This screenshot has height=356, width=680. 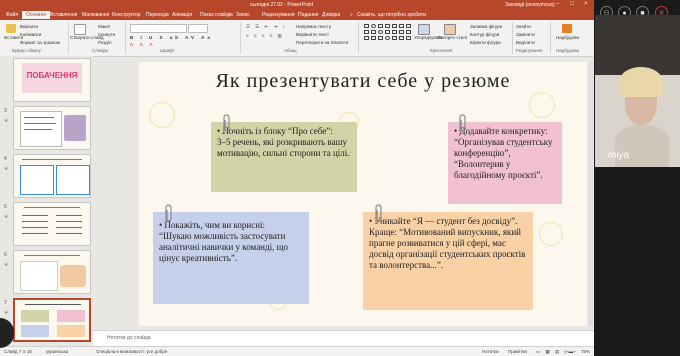 I want to click on window-title: сьогодні 27.02 - PowerPoint, so click(x=281, y=5).